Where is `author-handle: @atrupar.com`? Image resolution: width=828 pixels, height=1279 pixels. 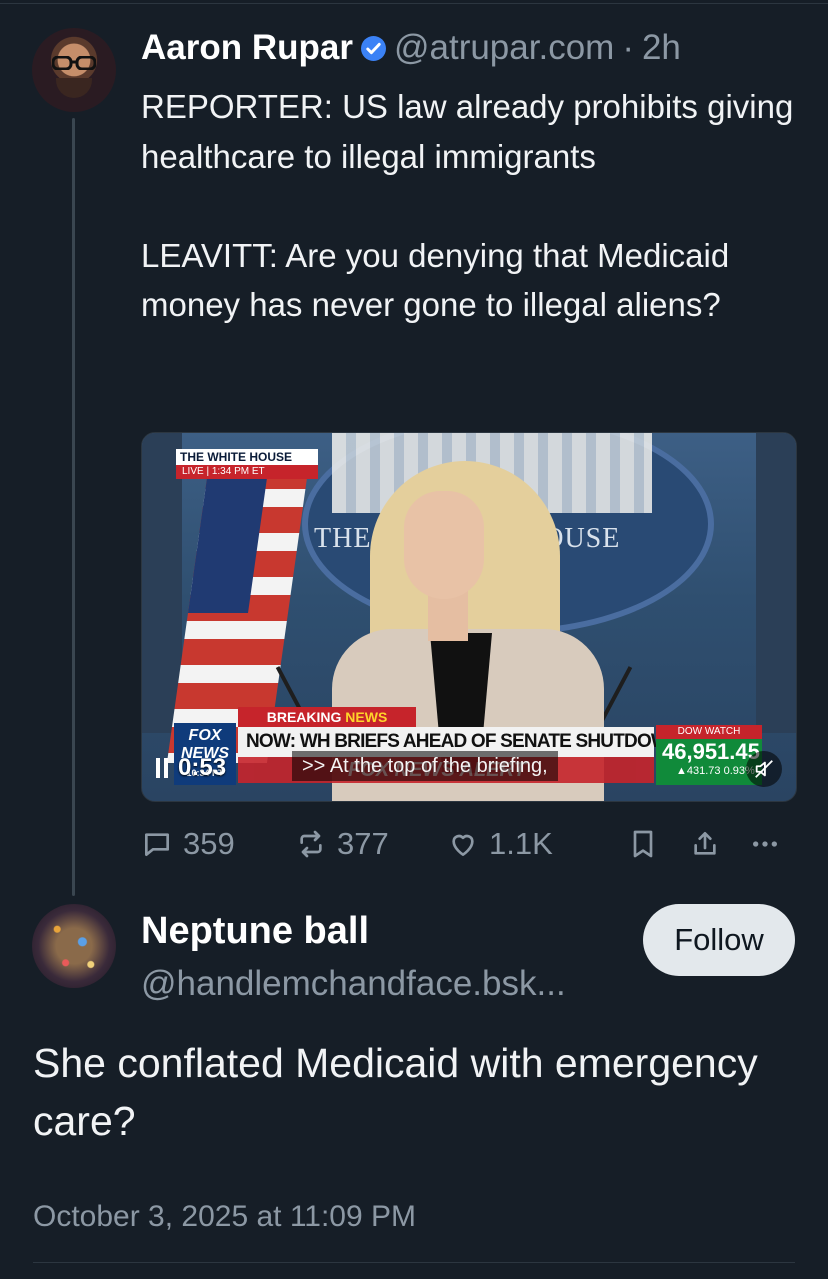 author-handle: @atrupar.com is located at coordinates (504, 48).